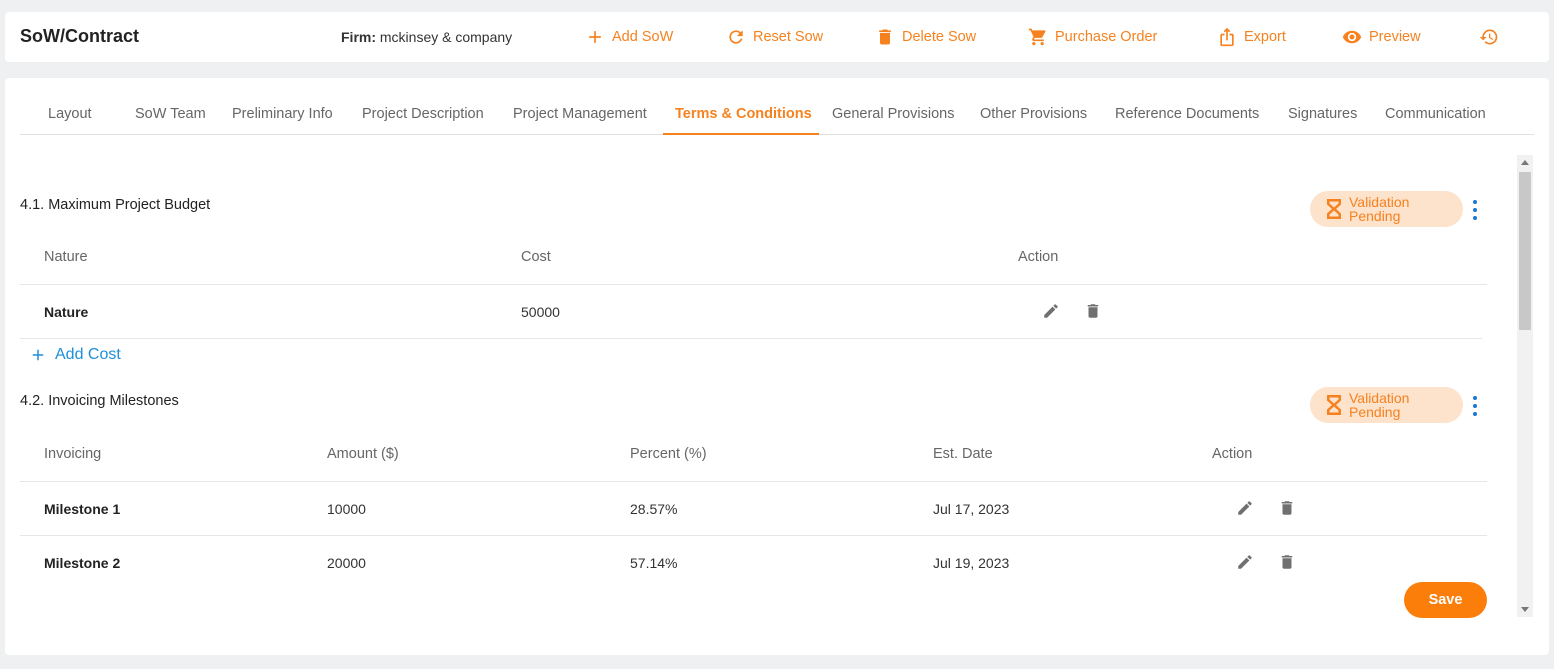 Image resolution: width=1554 pixels, height=669 pixels. What do you see at coordinates (1352, 37) in the screenshot?
I see `eye-icon` at bounding box center [1352, 37].